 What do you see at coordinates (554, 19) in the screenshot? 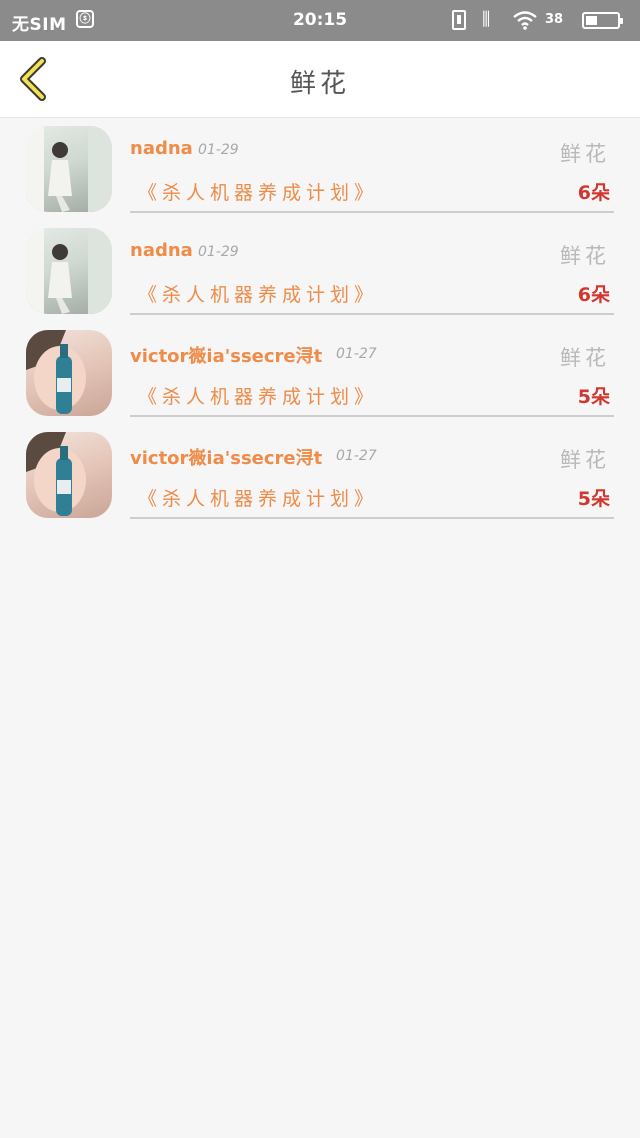
I see `battery-percent: 38` at bounding box center [554, 19].